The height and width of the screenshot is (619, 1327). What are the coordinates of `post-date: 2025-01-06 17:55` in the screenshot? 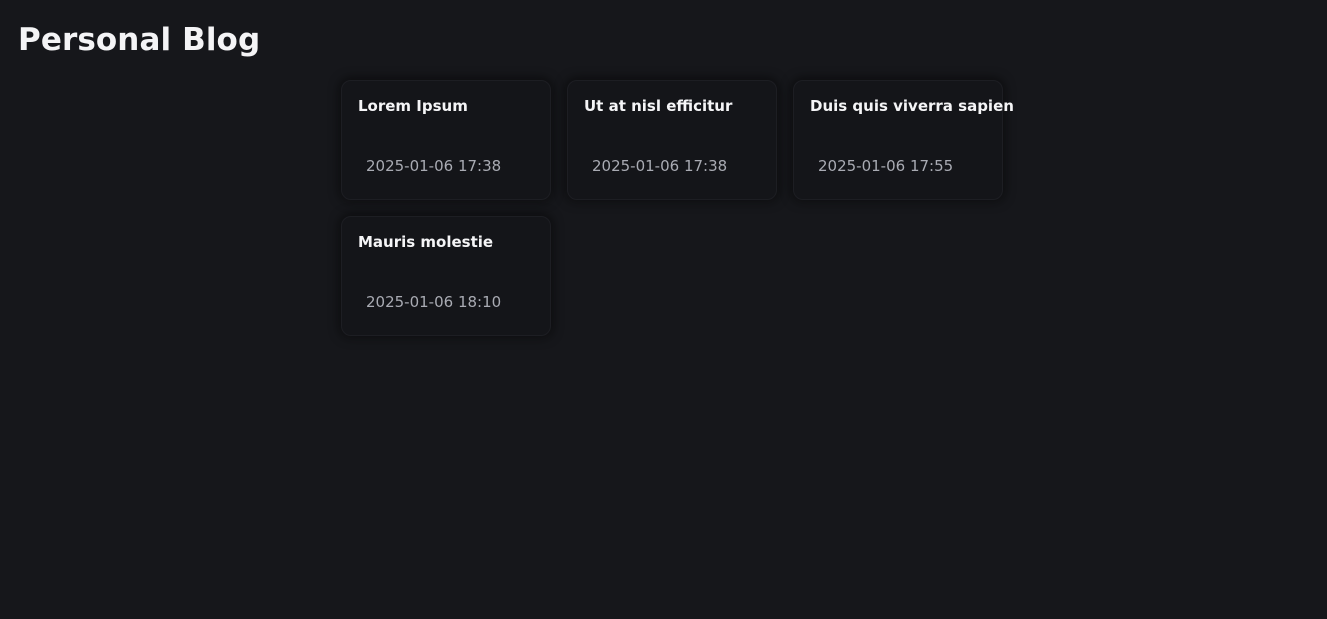 It's located at (886, 166).